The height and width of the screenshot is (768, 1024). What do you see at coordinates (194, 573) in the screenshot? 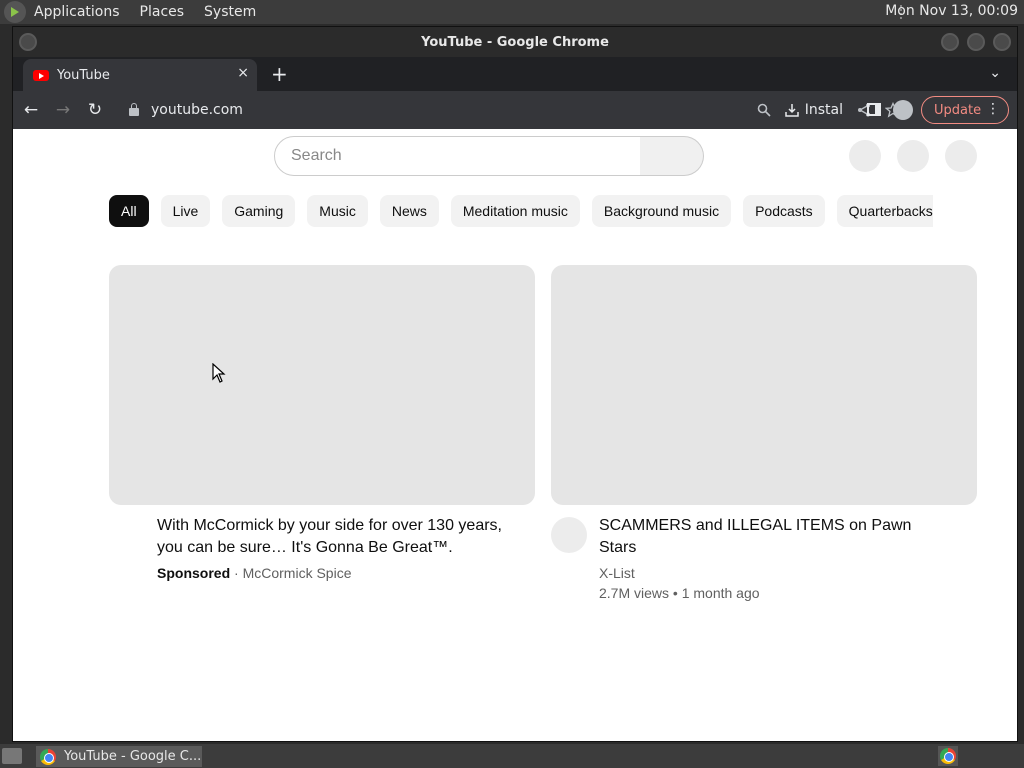
I see `sponsored-label: Sponsored` at bounding box center [194, 573].